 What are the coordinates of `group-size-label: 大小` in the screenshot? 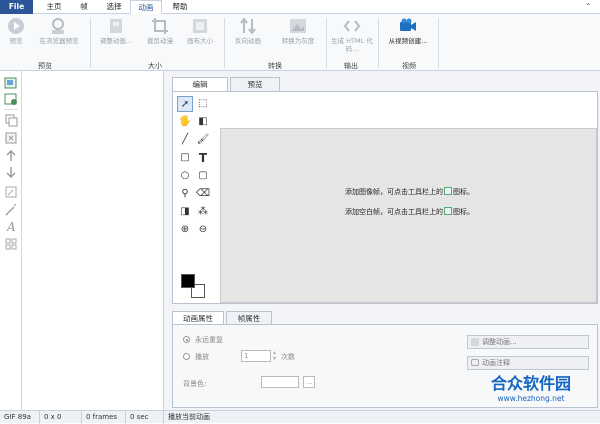 It's located at (155, 66).